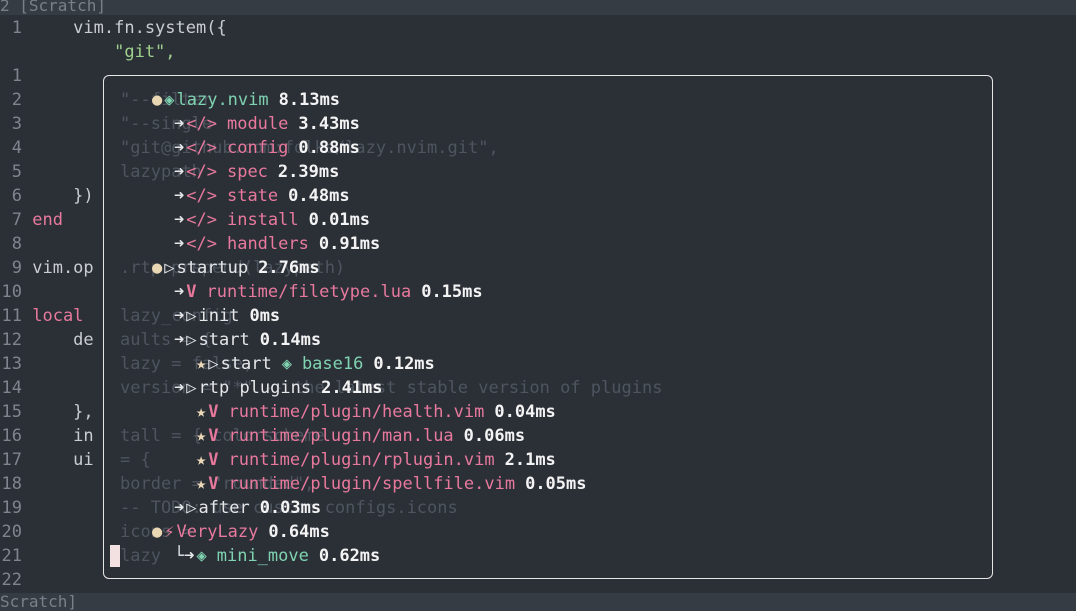 This screenshot has height=611, width=1076. Describe the element at coordinates (356, 412) in the screenshot. I see `profile-entry-name: runtime/plugin/health.vim` at that location.